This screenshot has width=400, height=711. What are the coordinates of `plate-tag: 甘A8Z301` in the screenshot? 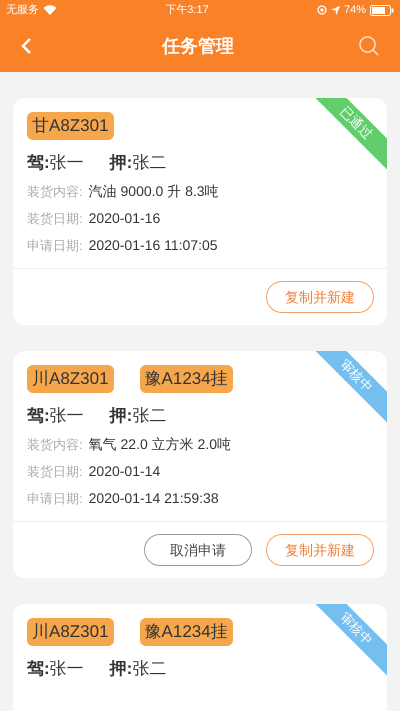 It's located at (70, 126).